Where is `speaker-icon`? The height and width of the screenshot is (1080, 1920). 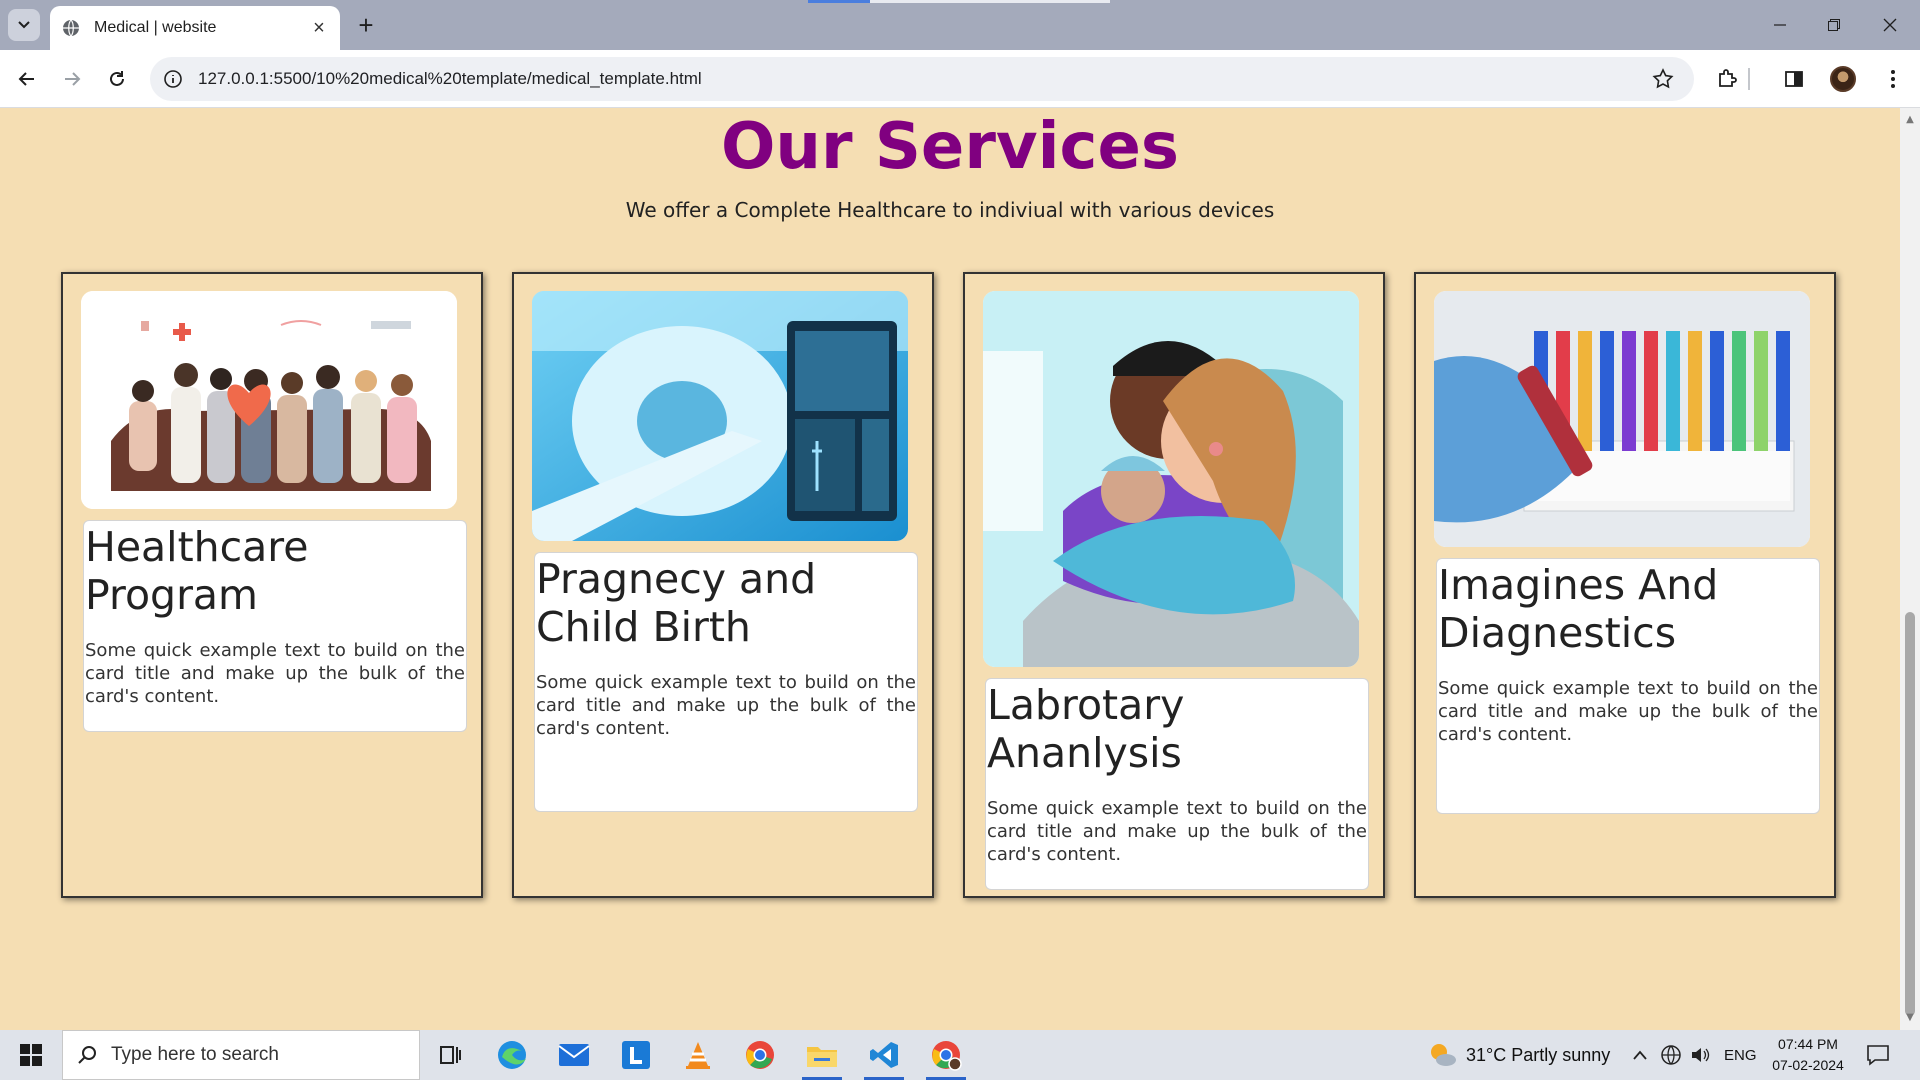 speaker-icon is located at coordinates (1701, 1055).